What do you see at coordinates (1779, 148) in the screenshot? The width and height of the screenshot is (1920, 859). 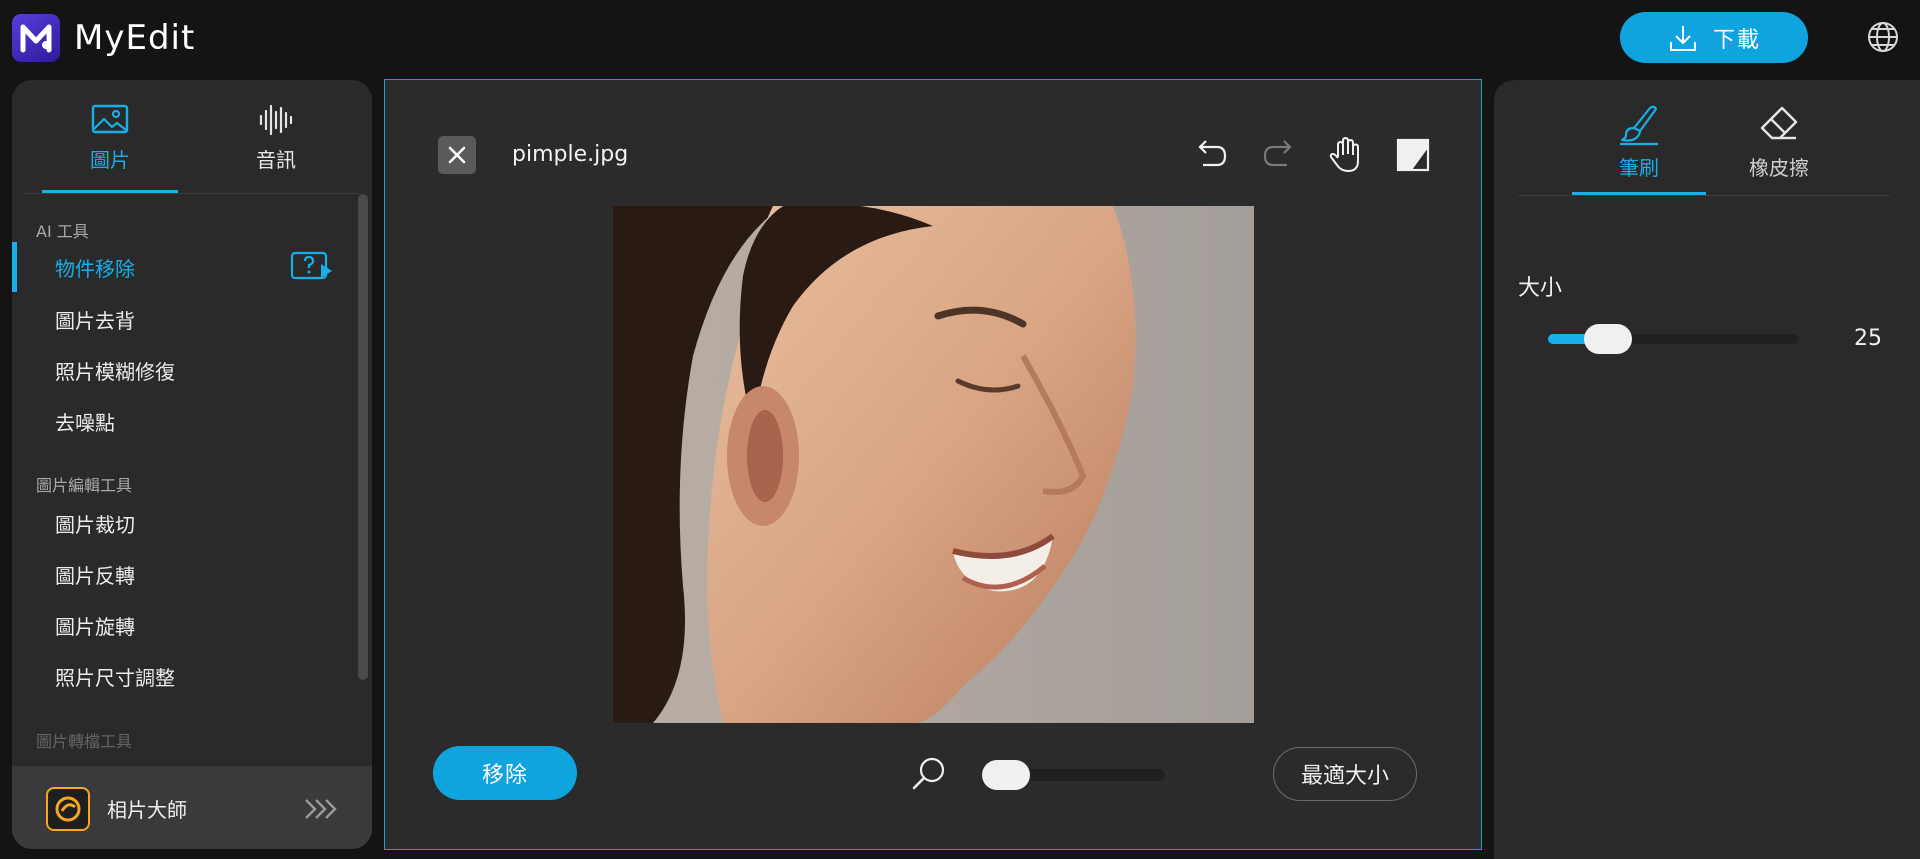 I see `tab-eraser: 橡皮擦` at bounding box center [1779, 148].